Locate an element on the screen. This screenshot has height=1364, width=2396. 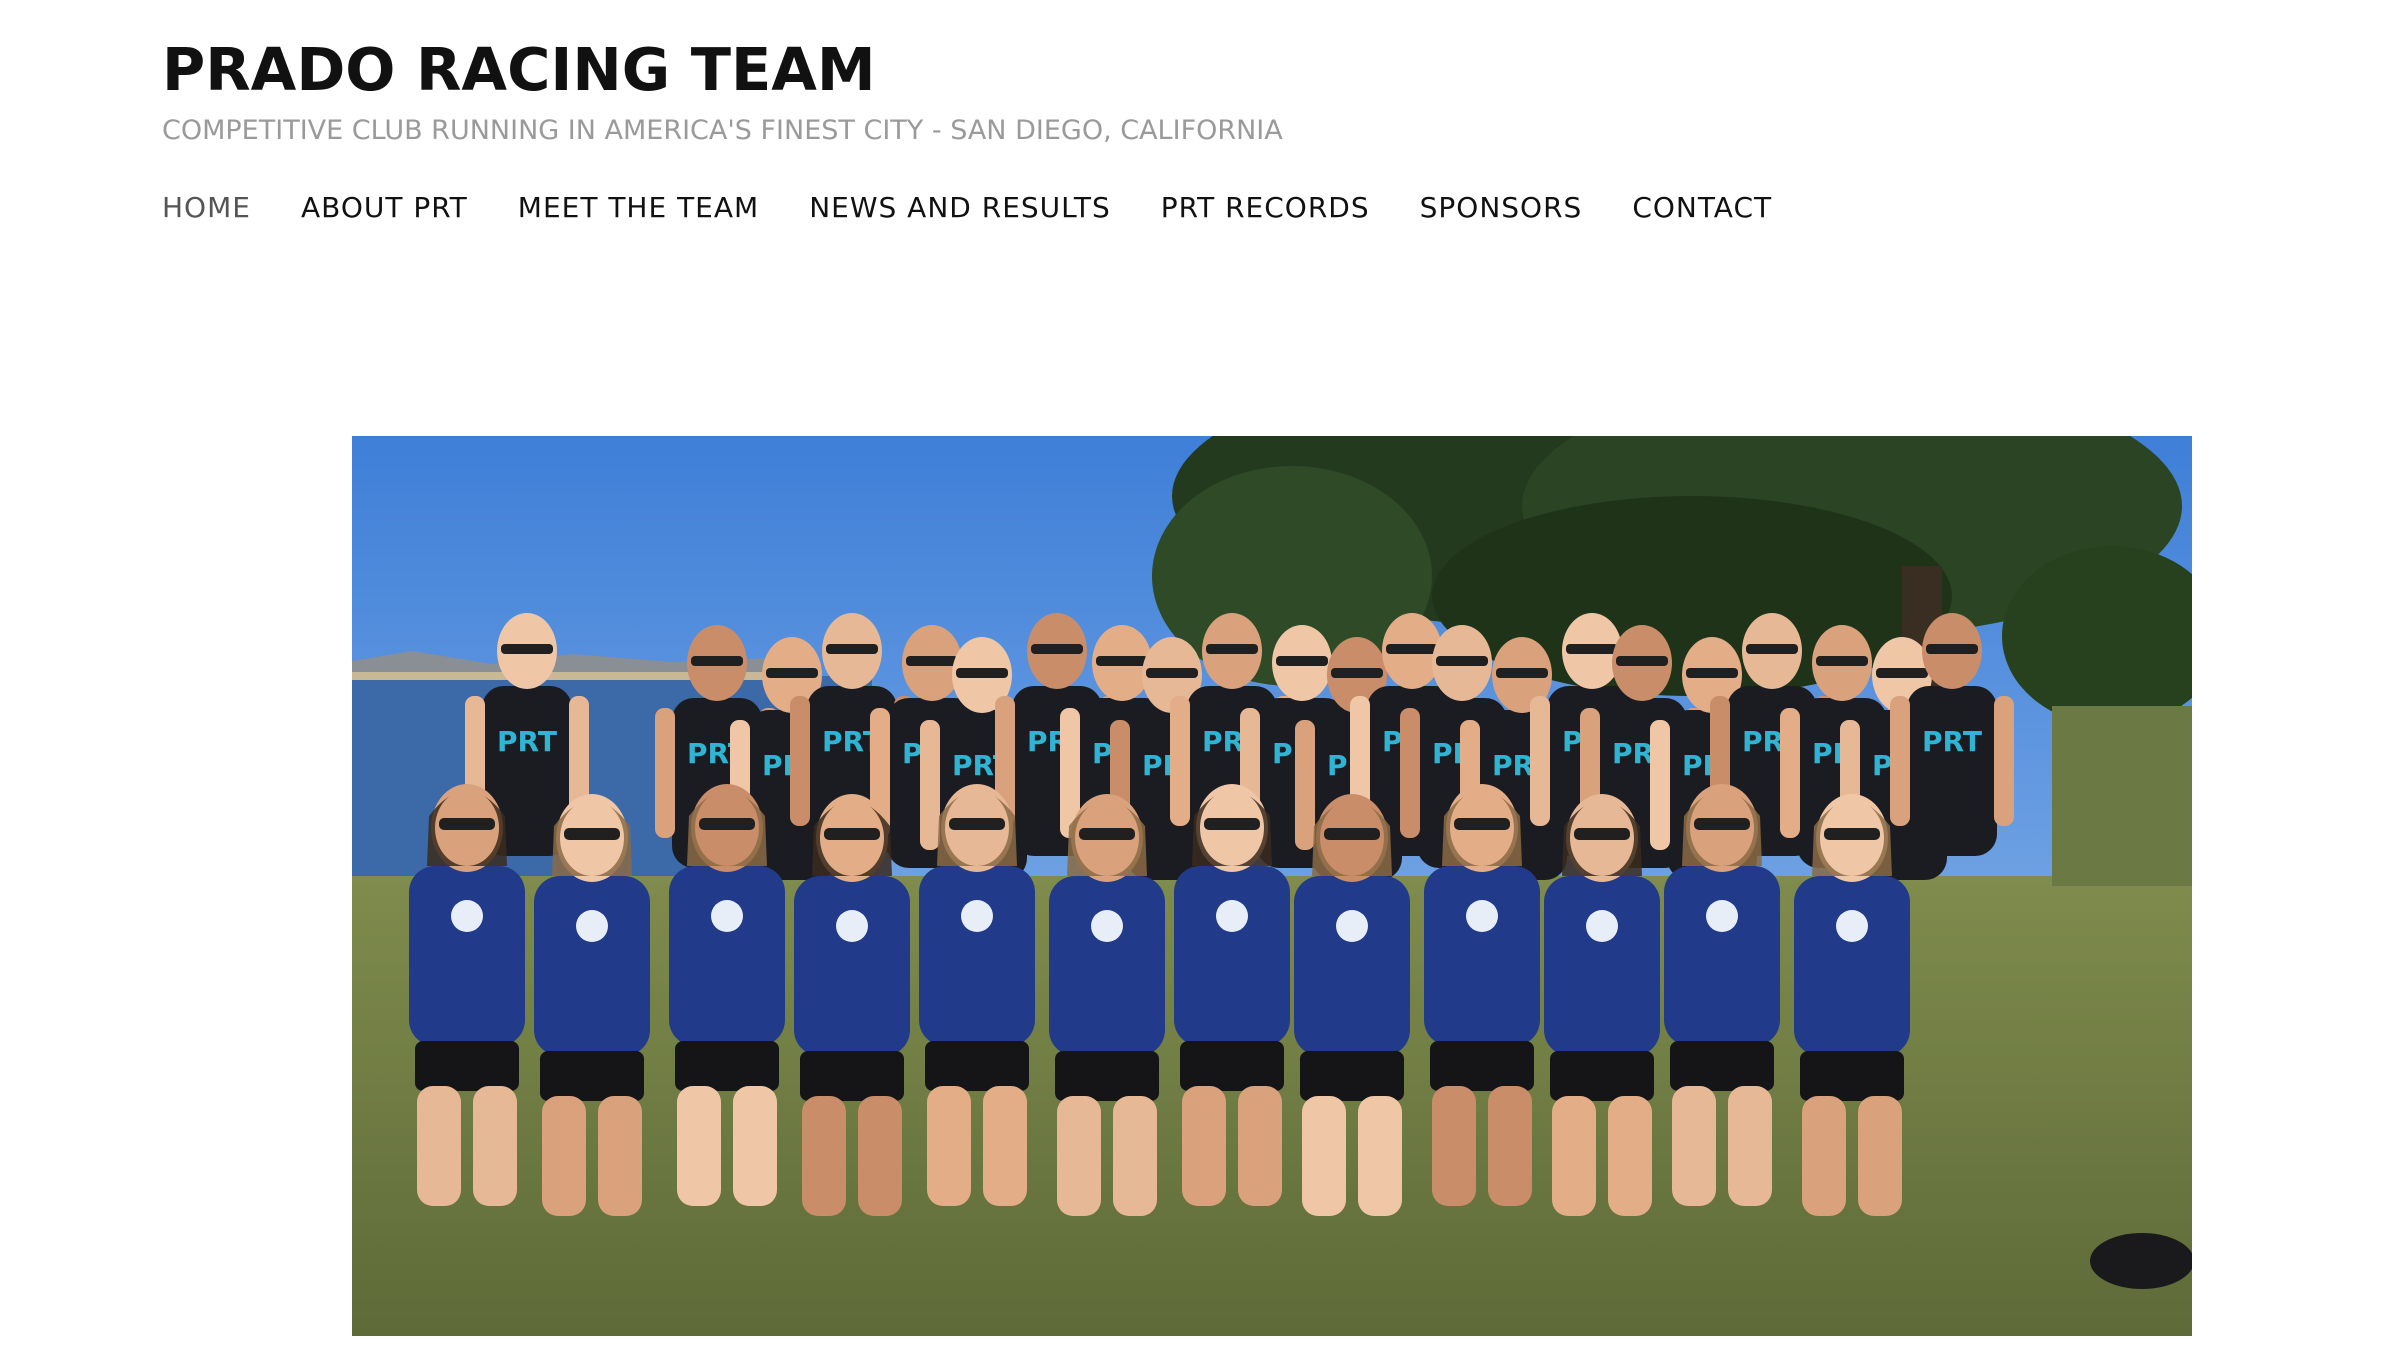
gear-bag is located at coordinates (2141, 1261).